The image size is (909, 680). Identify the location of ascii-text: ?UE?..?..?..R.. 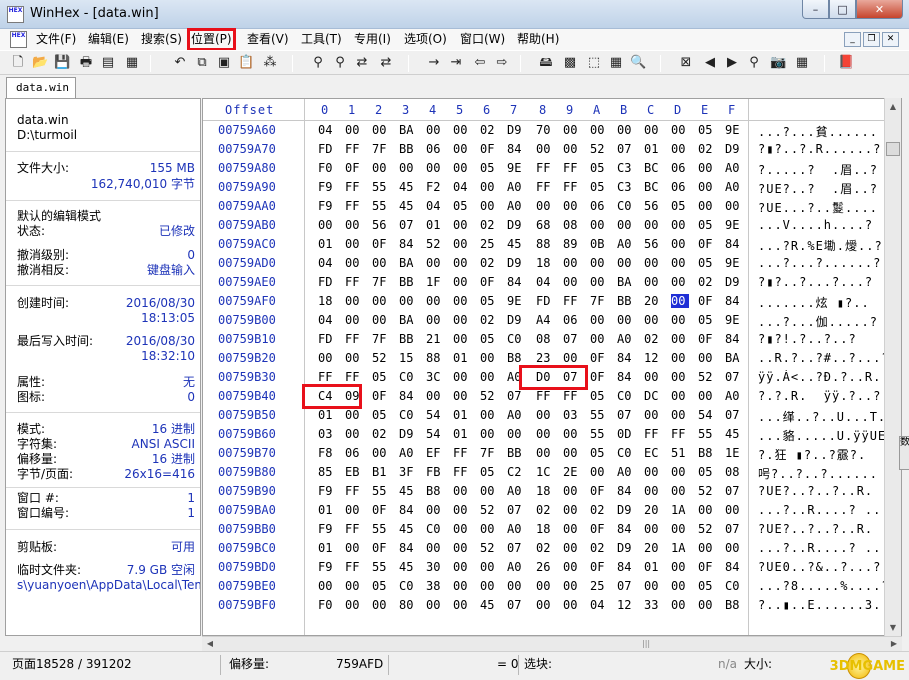
(822, 529).